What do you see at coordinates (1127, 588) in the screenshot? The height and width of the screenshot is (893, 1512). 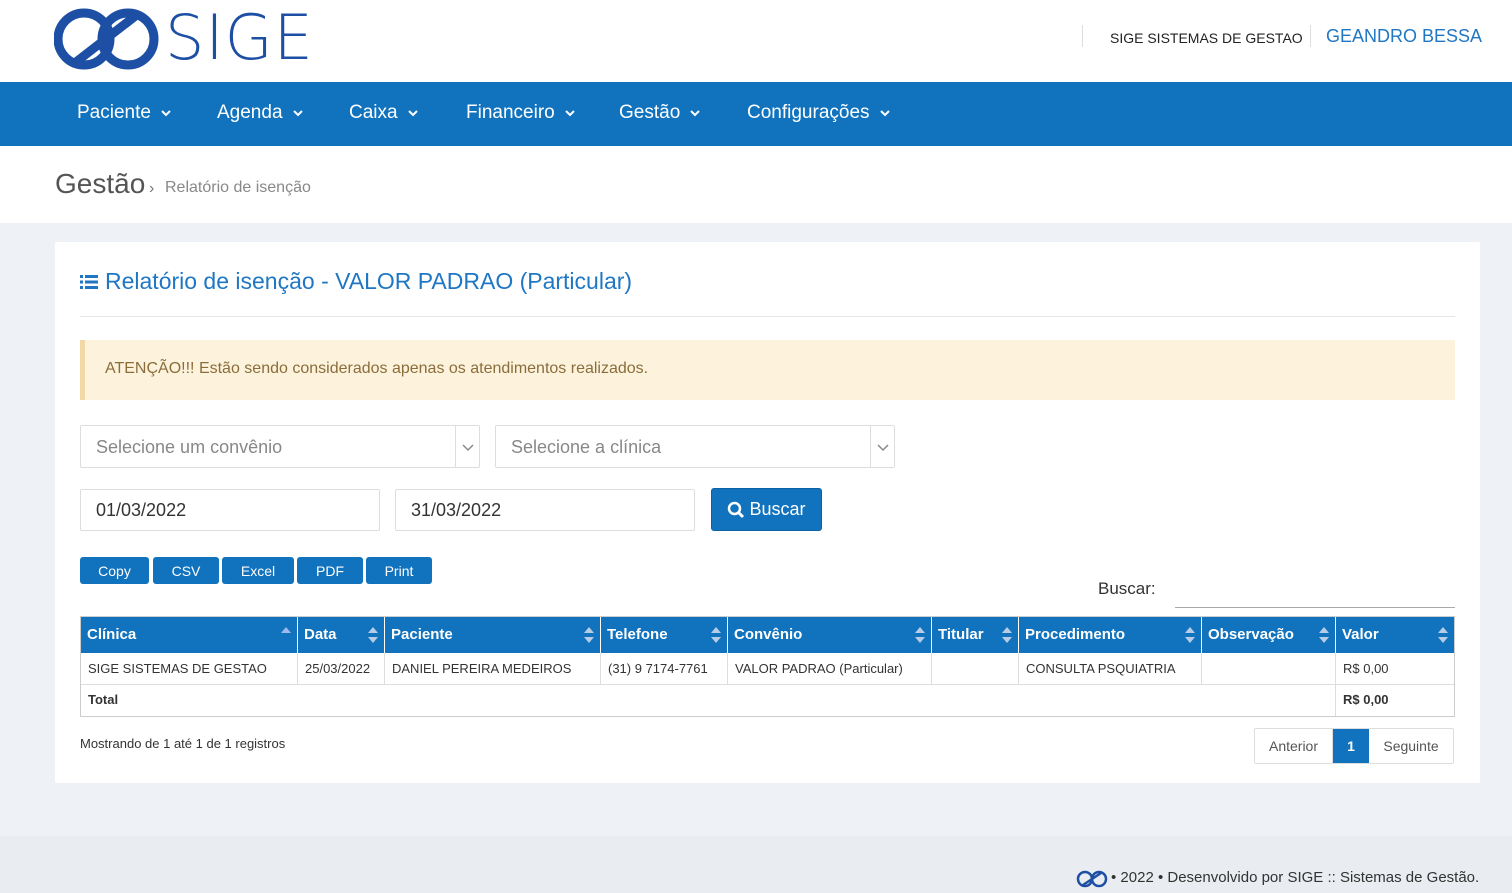 I see `table-search-label: Buscar:` at bounding box center [1127, 588].